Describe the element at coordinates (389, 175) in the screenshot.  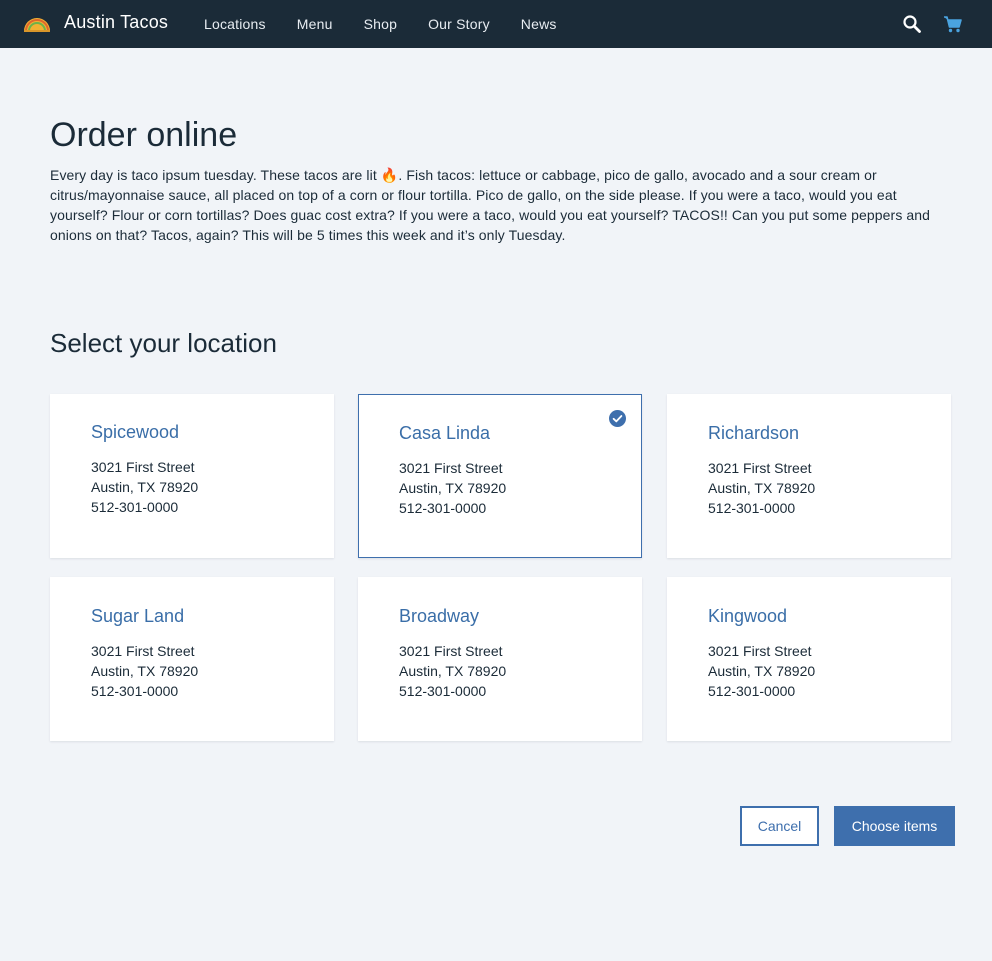
I see `fire-emoji: 🔥` at that location.